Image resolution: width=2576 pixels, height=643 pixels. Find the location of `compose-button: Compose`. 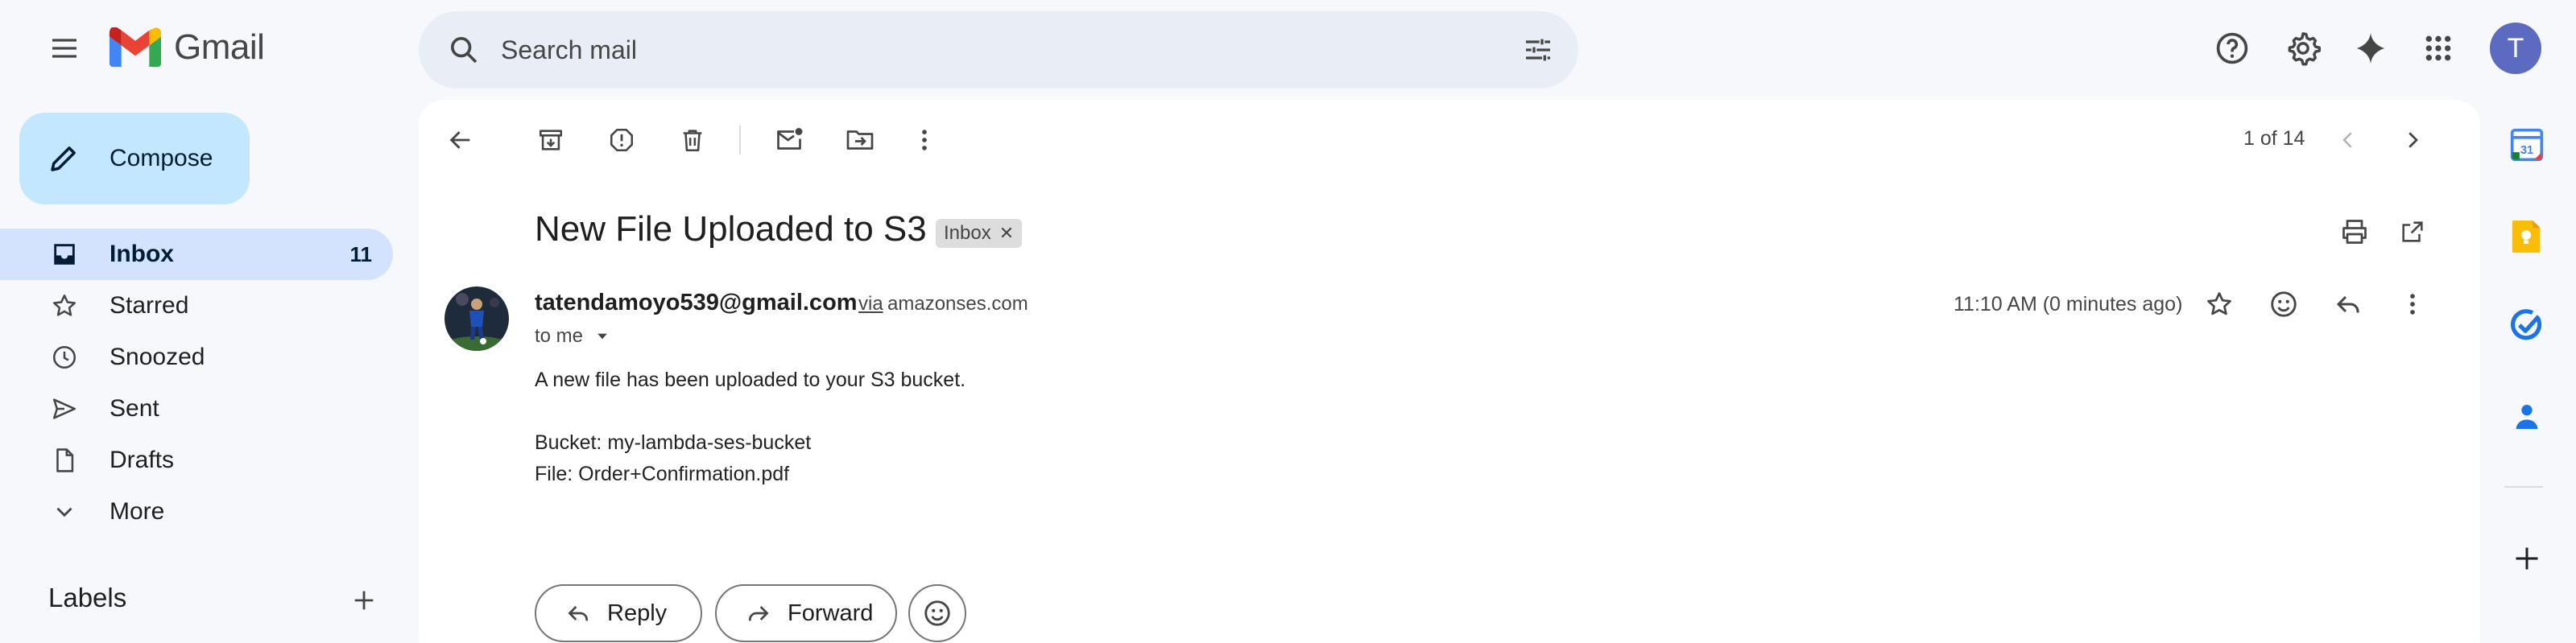

compose-button: Compose is located at coordinates (134, 158).